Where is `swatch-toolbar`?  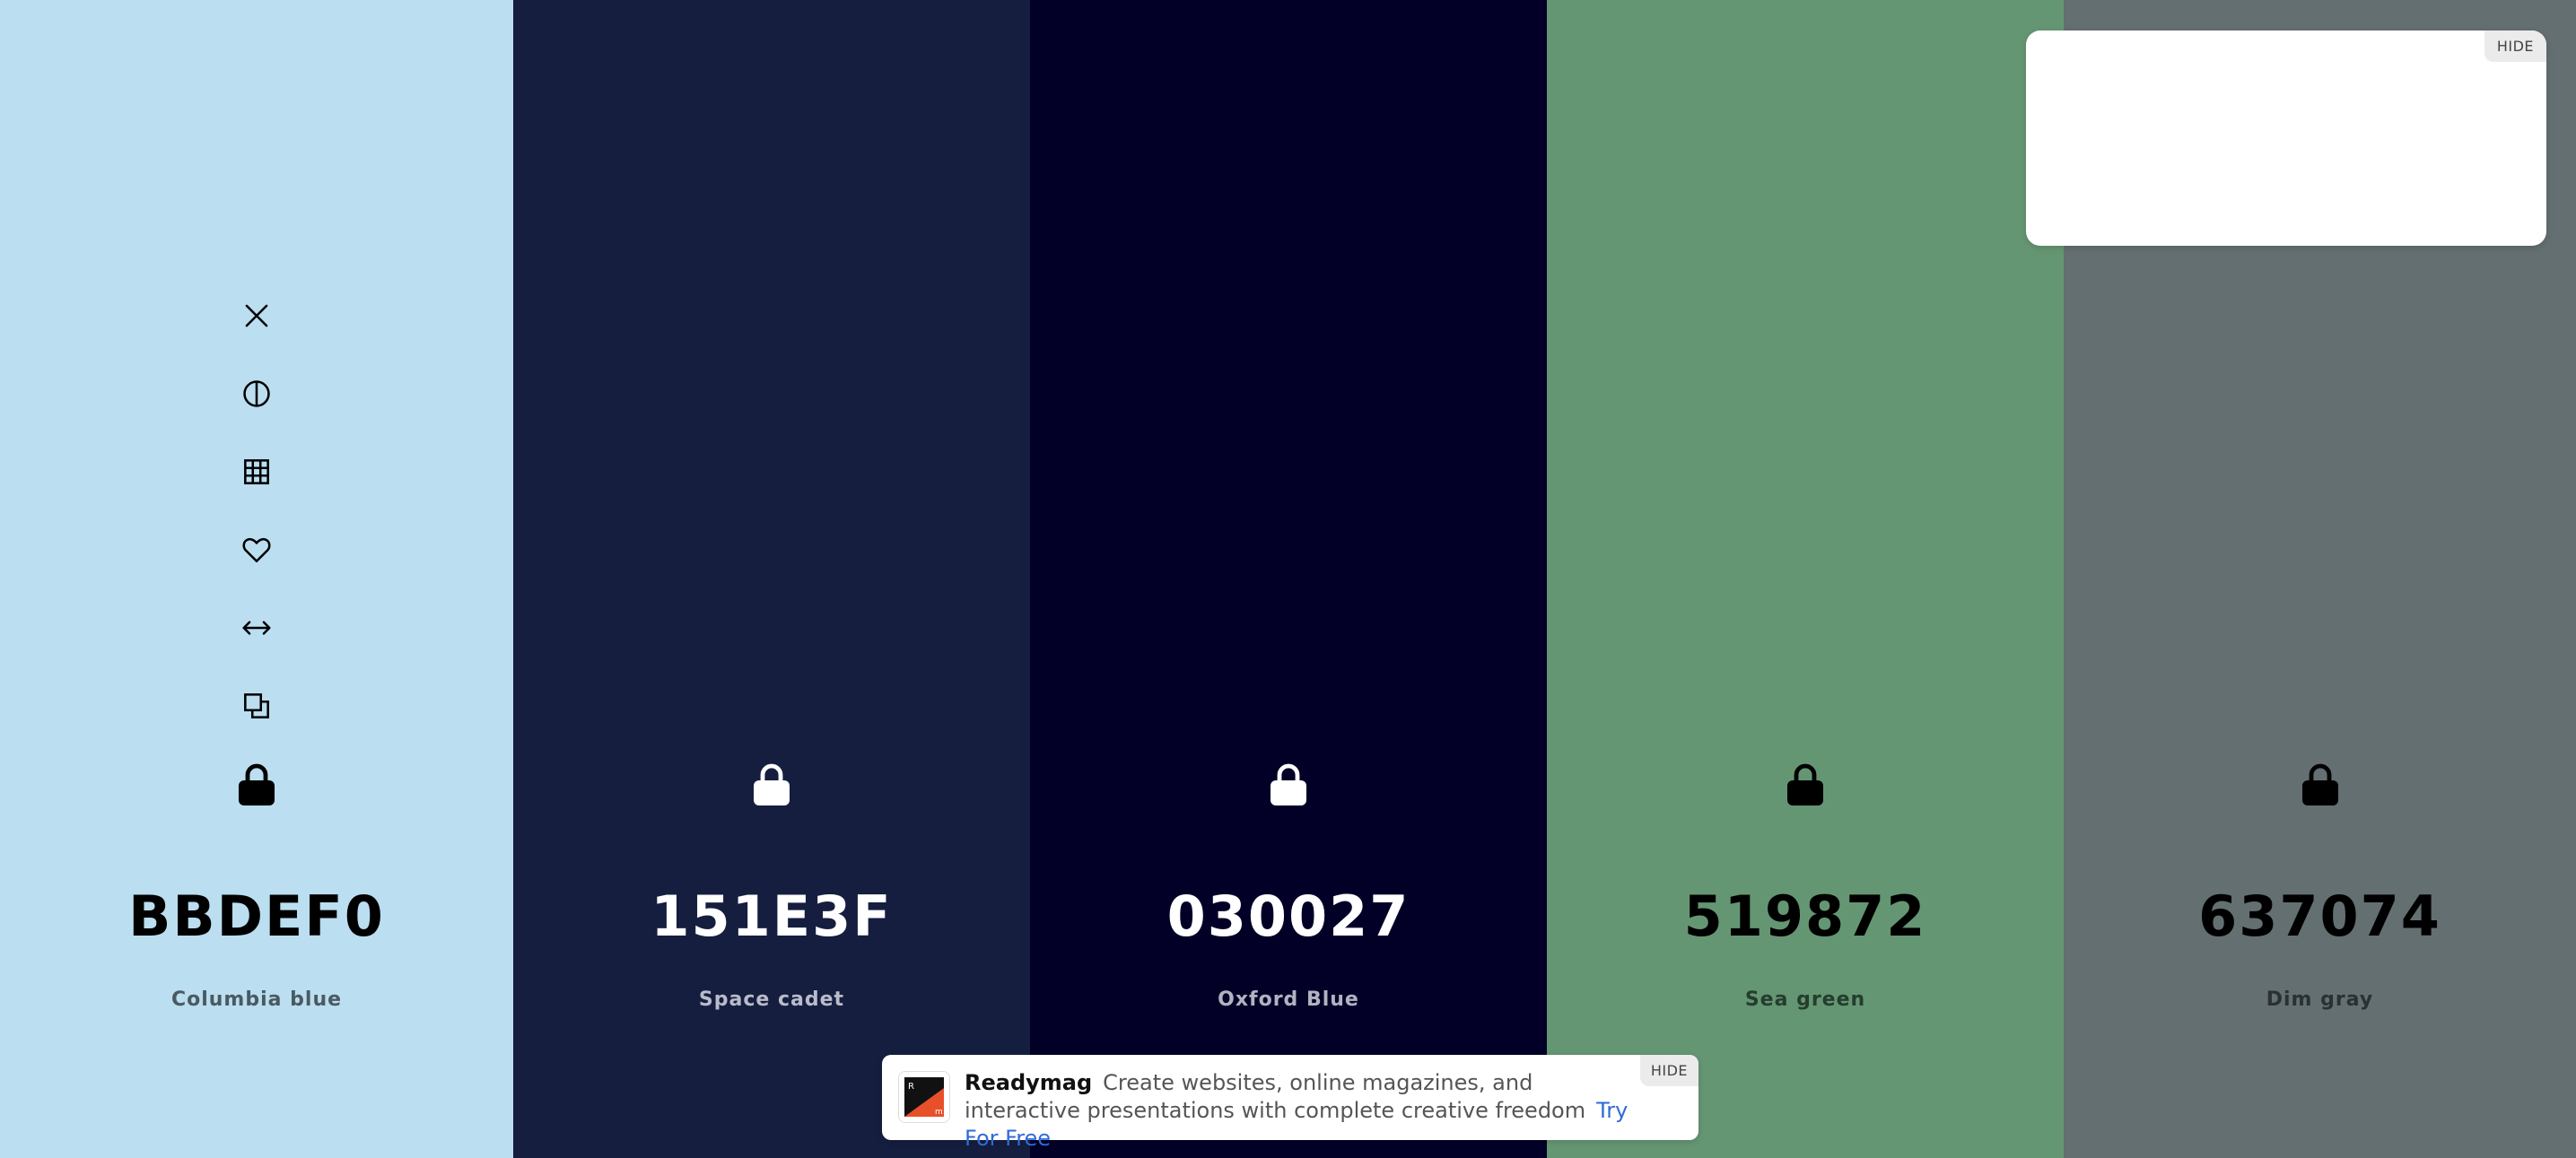 swatch-toolbar is located at coordinates (256, 530).